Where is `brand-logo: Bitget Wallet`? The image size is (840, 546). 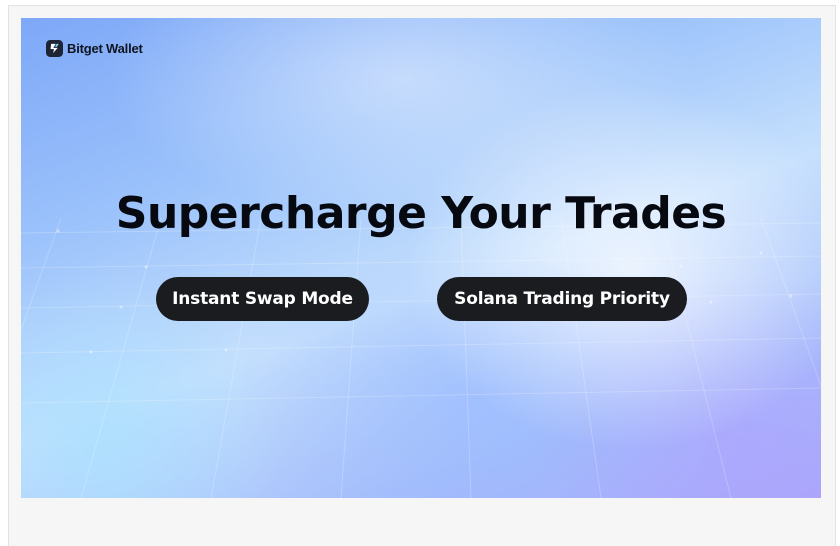 brand-logo: Bitget Wallet is located at coordinates (94, 48).